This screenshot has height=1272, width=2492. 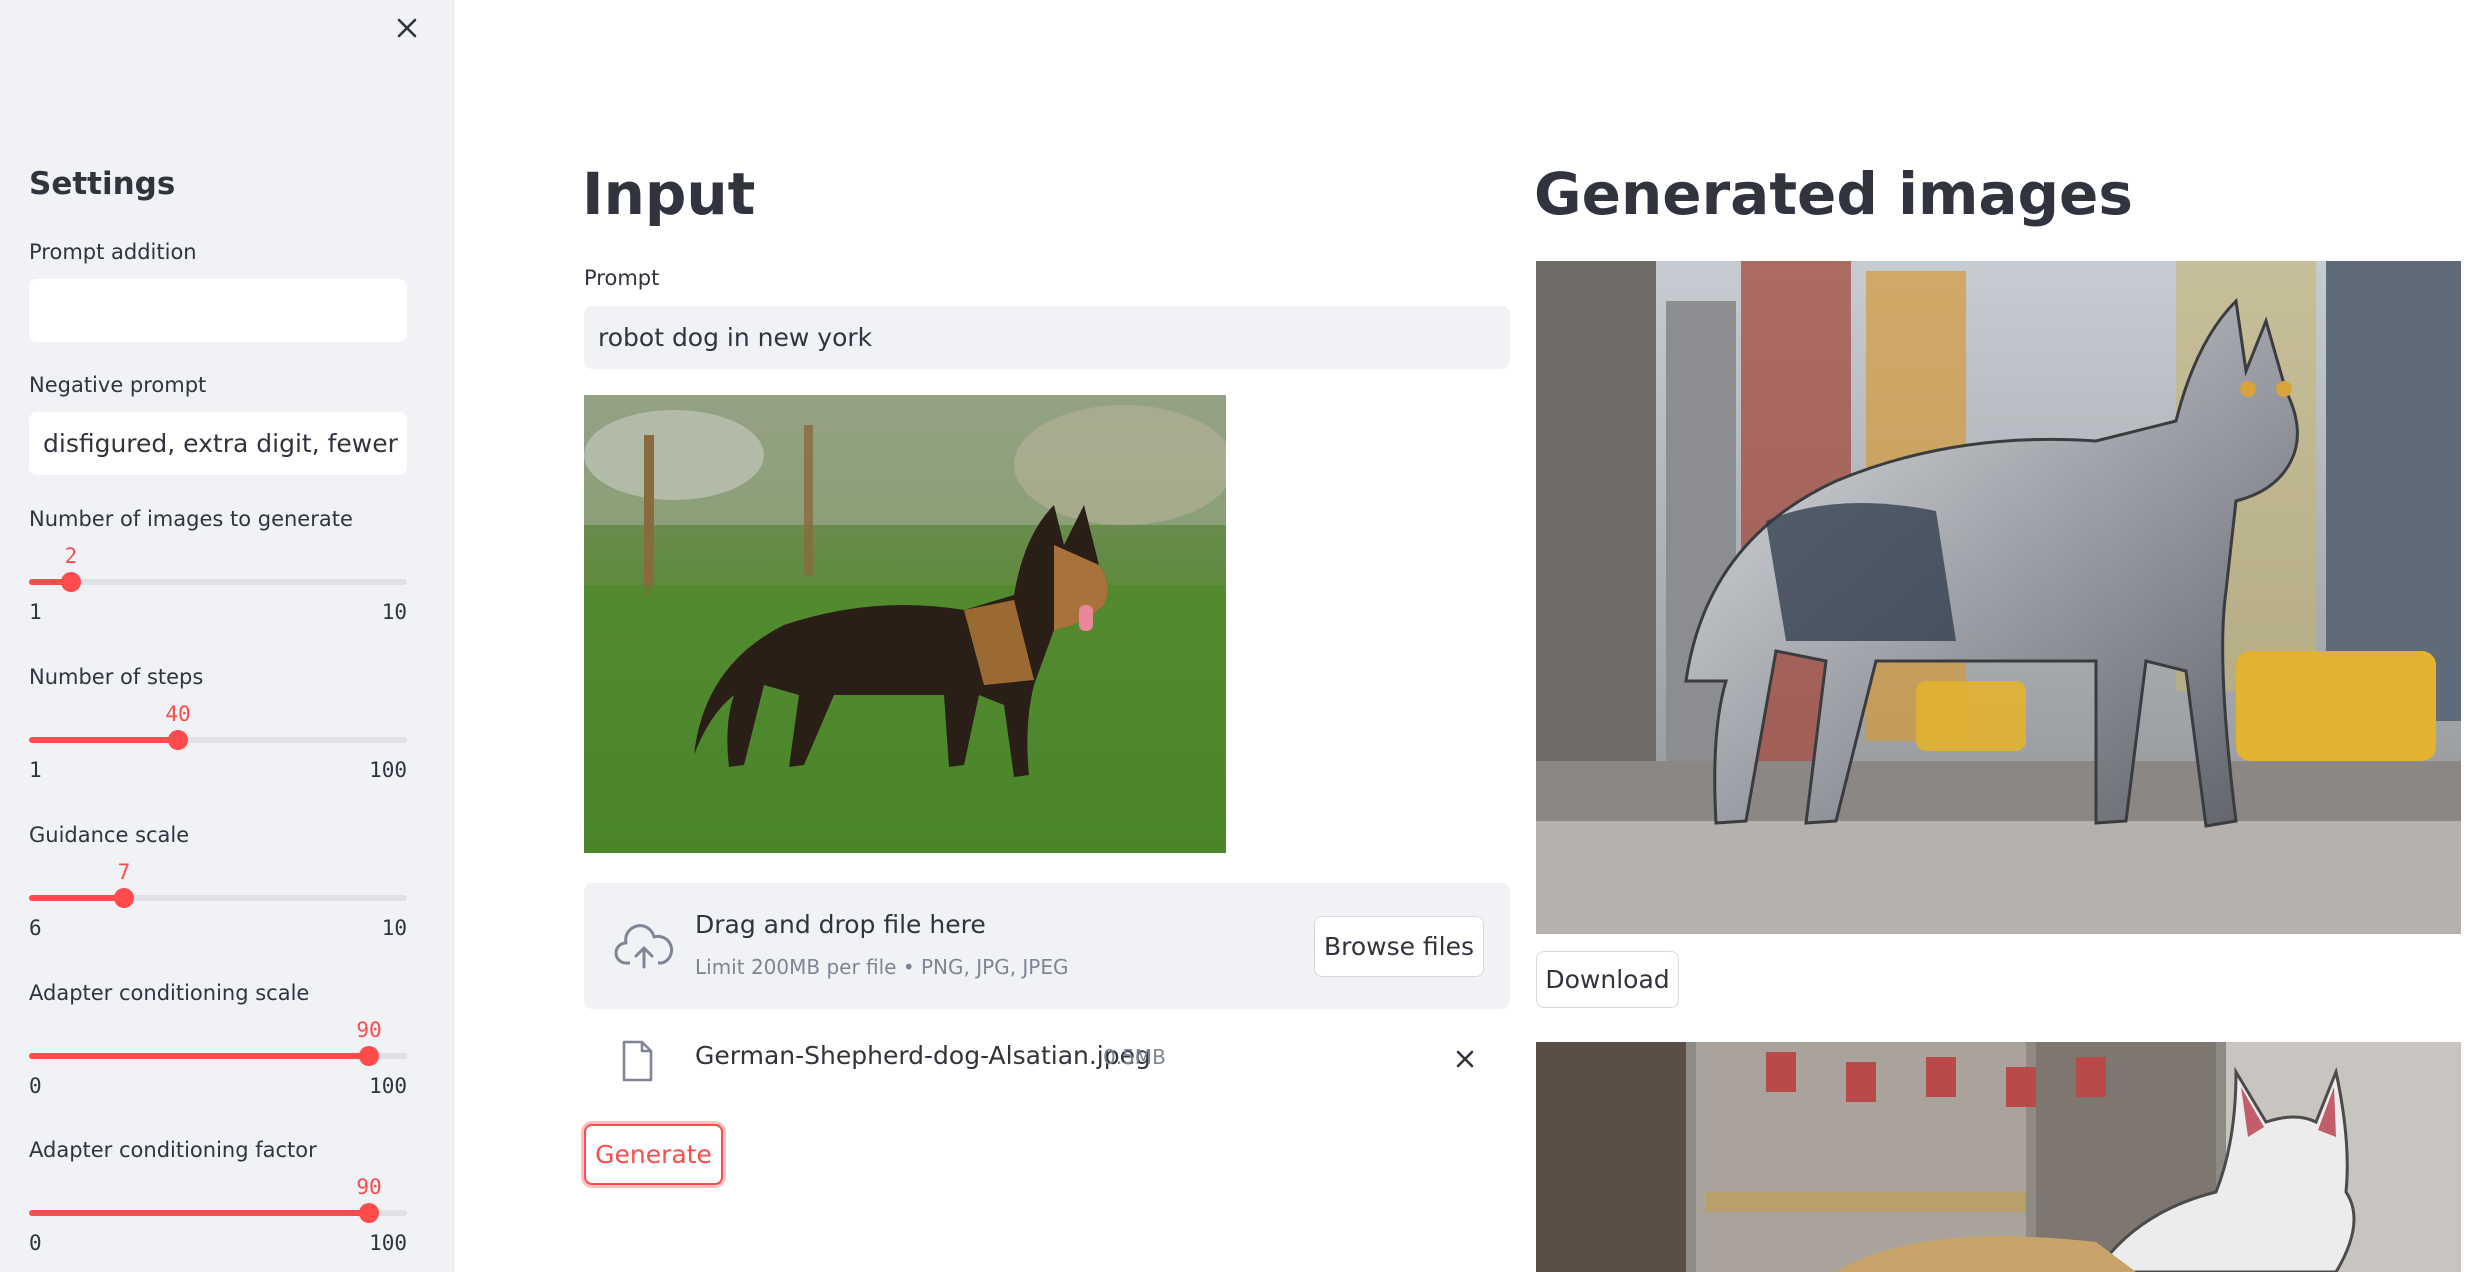 I want to click on prompt-addition-label: Prompt addition, so click(x=113, y=252).